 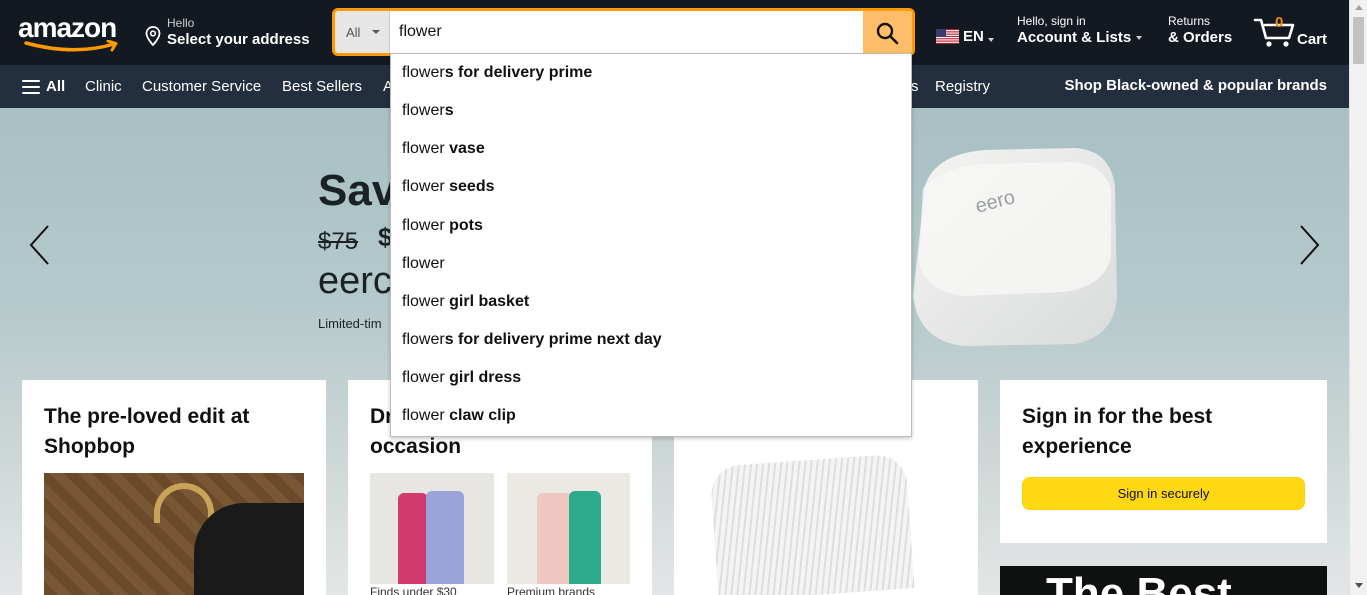 What do you see at coordinates (461, 378) in the screenshot?
I see `suggestion-item: flower girl dress` at bounding box center [461, 378].